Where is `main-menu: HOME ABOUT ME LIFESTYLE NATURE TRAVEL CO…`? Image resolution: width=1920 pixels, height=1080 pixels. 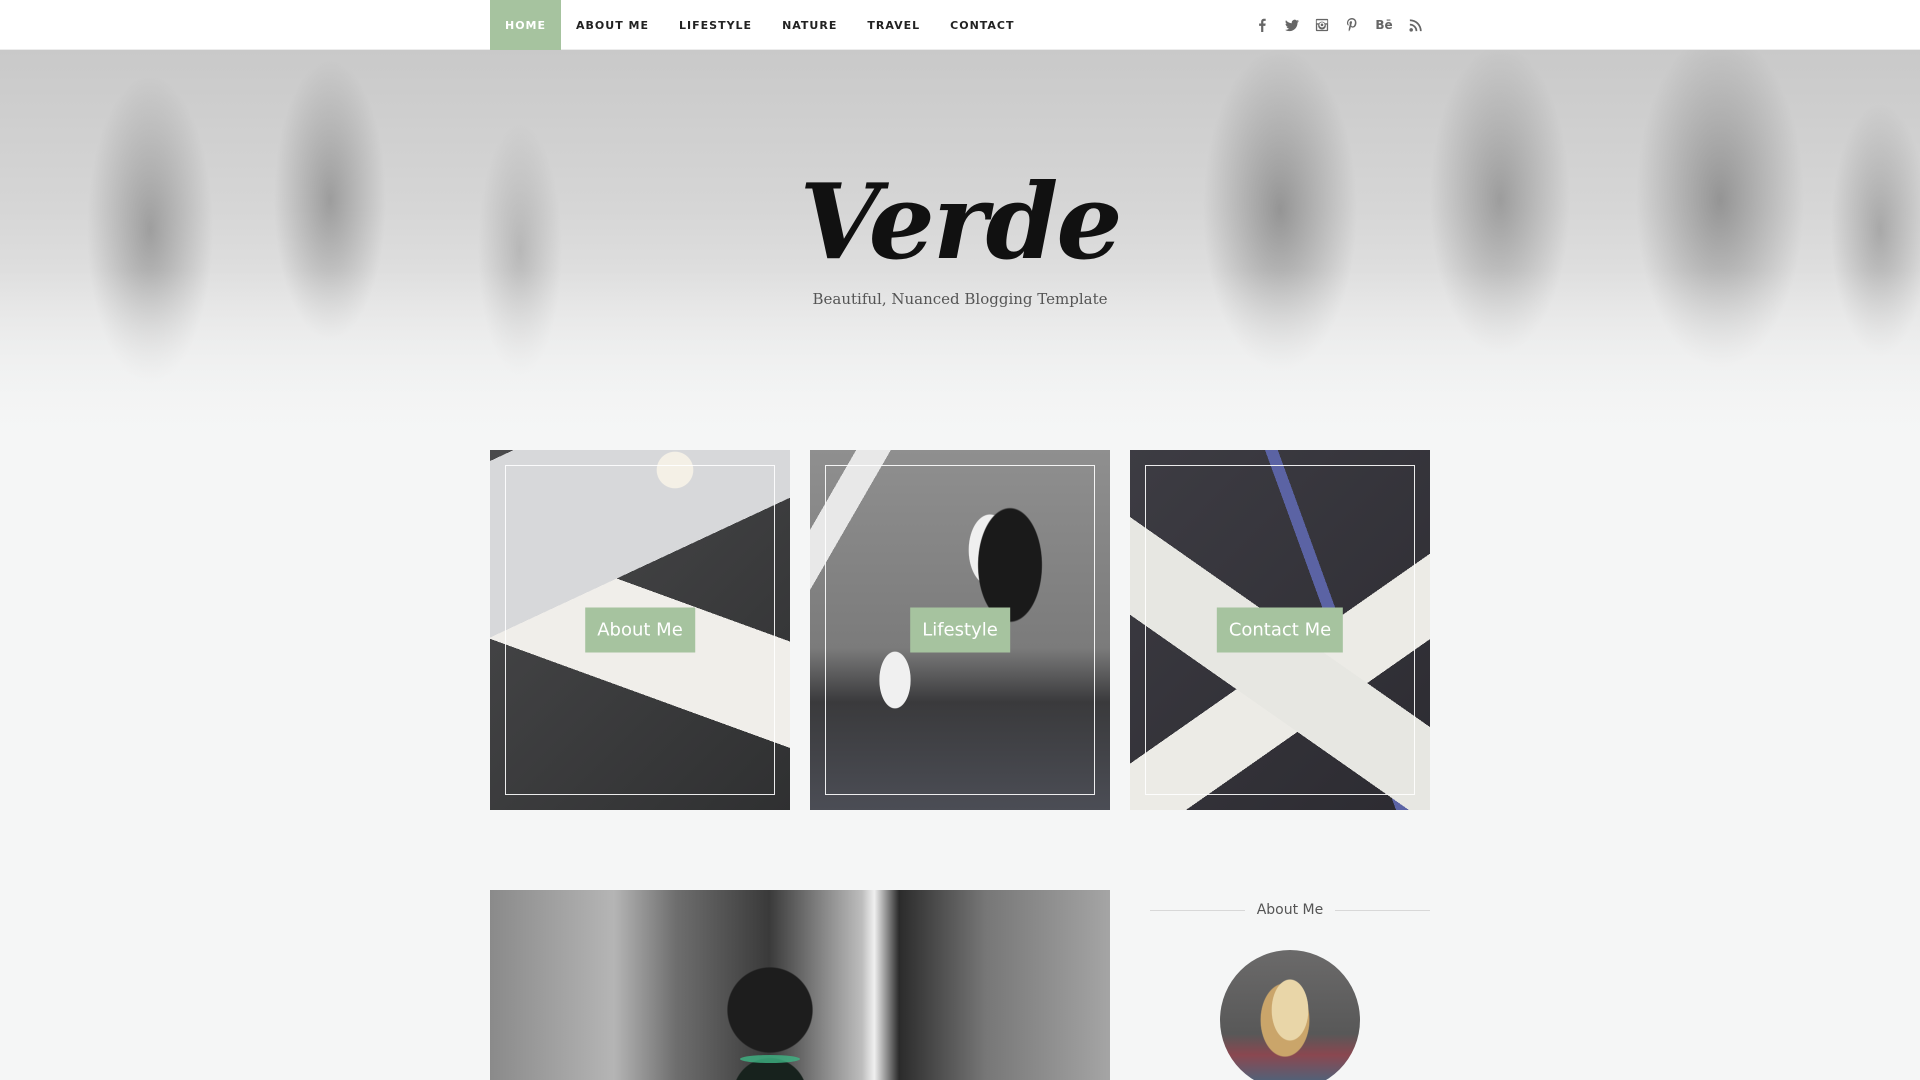
main-menu: HOME ABOUT ME LIFESTYLE NATURE TRAVEL CO… is located at coordinates (760, 25).